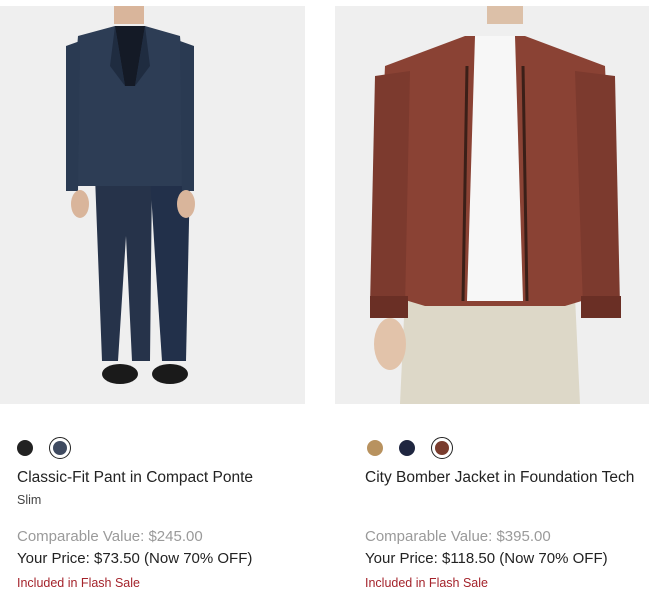 This screenshot has width=649, height=603. What do you see at coordinates (60, 448) in the screenshot?
I see `color-swatch-navy-selected` at bounding box center [60, 448].